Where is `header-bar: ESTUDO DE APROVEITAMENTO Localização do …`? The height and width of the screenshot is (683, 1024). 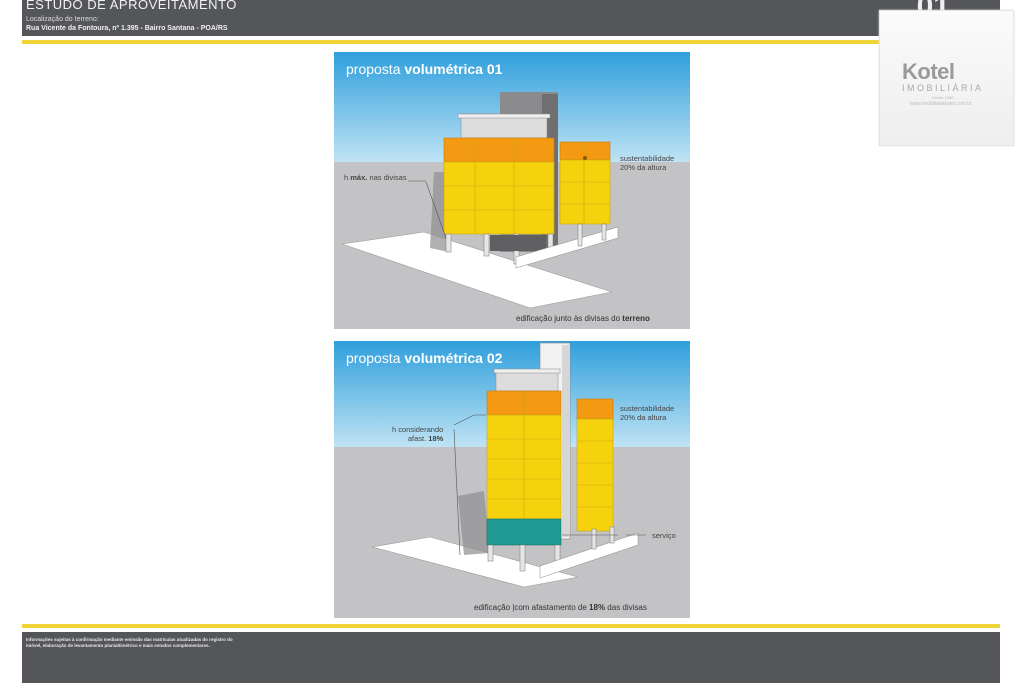
header-bar: ESTUDO DE APROVEITAMENTO Localização do … is located at coordinates (511, 18).